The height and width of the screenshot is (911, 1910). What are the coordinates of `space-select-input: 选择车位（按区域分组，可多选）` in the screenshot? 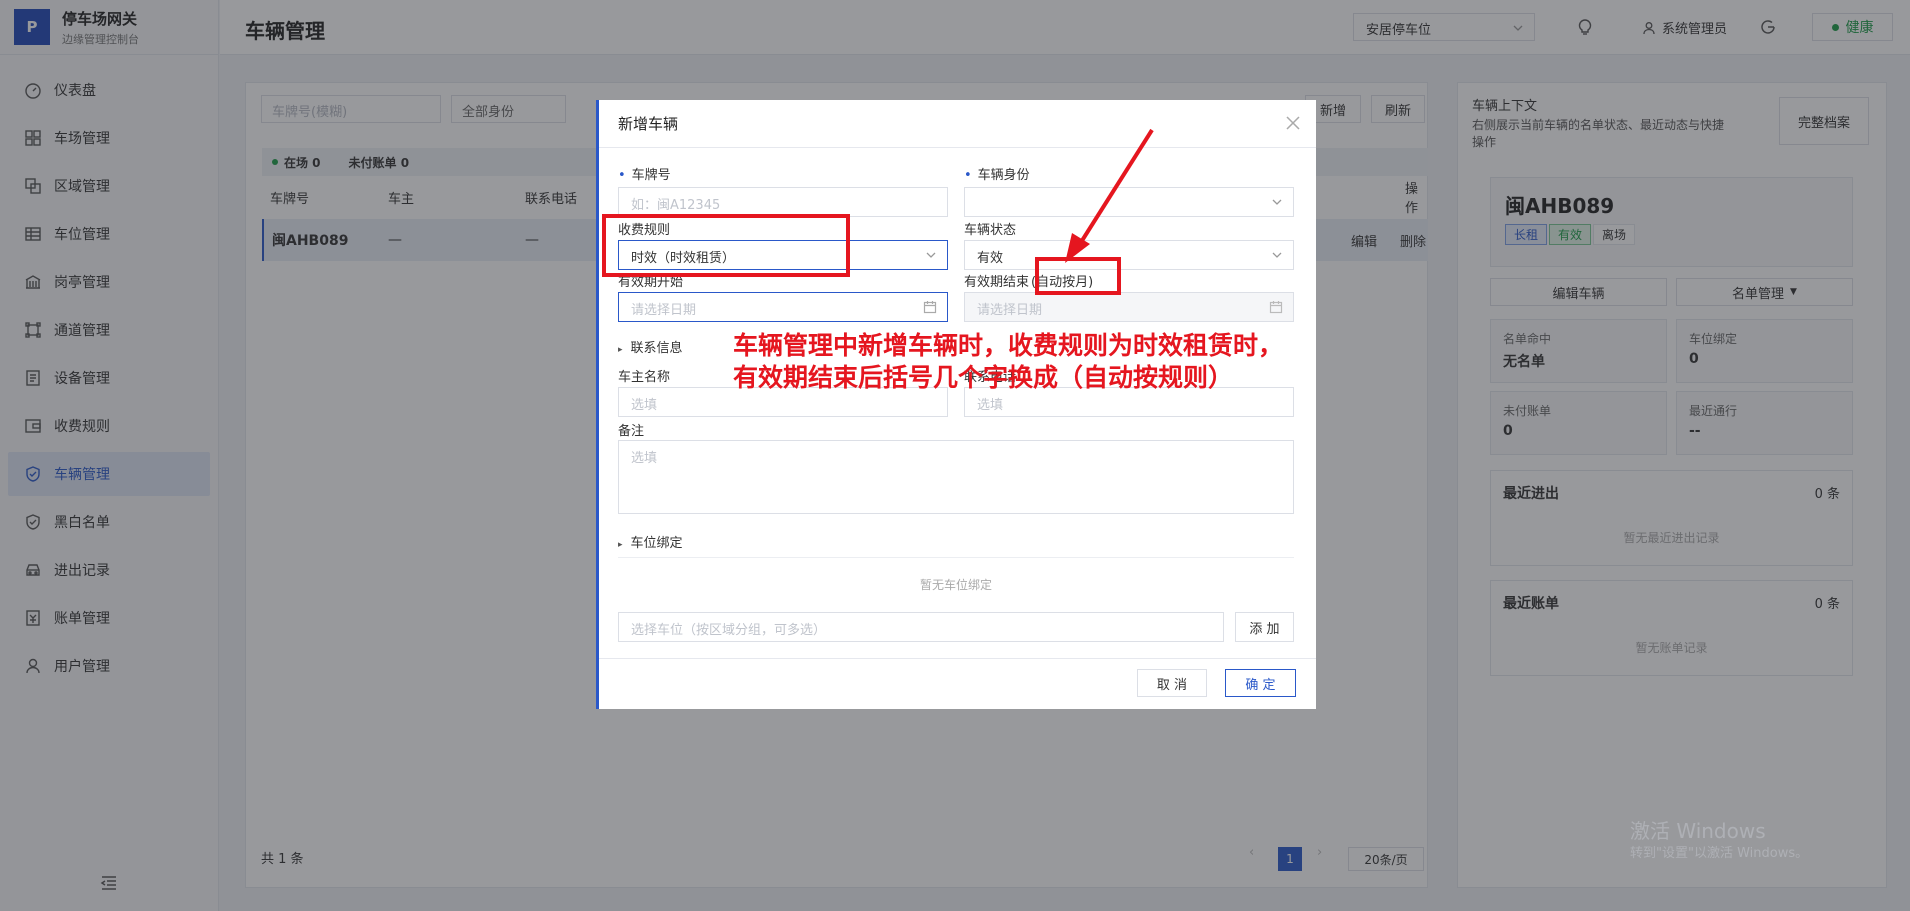 It's located at (921, 627).